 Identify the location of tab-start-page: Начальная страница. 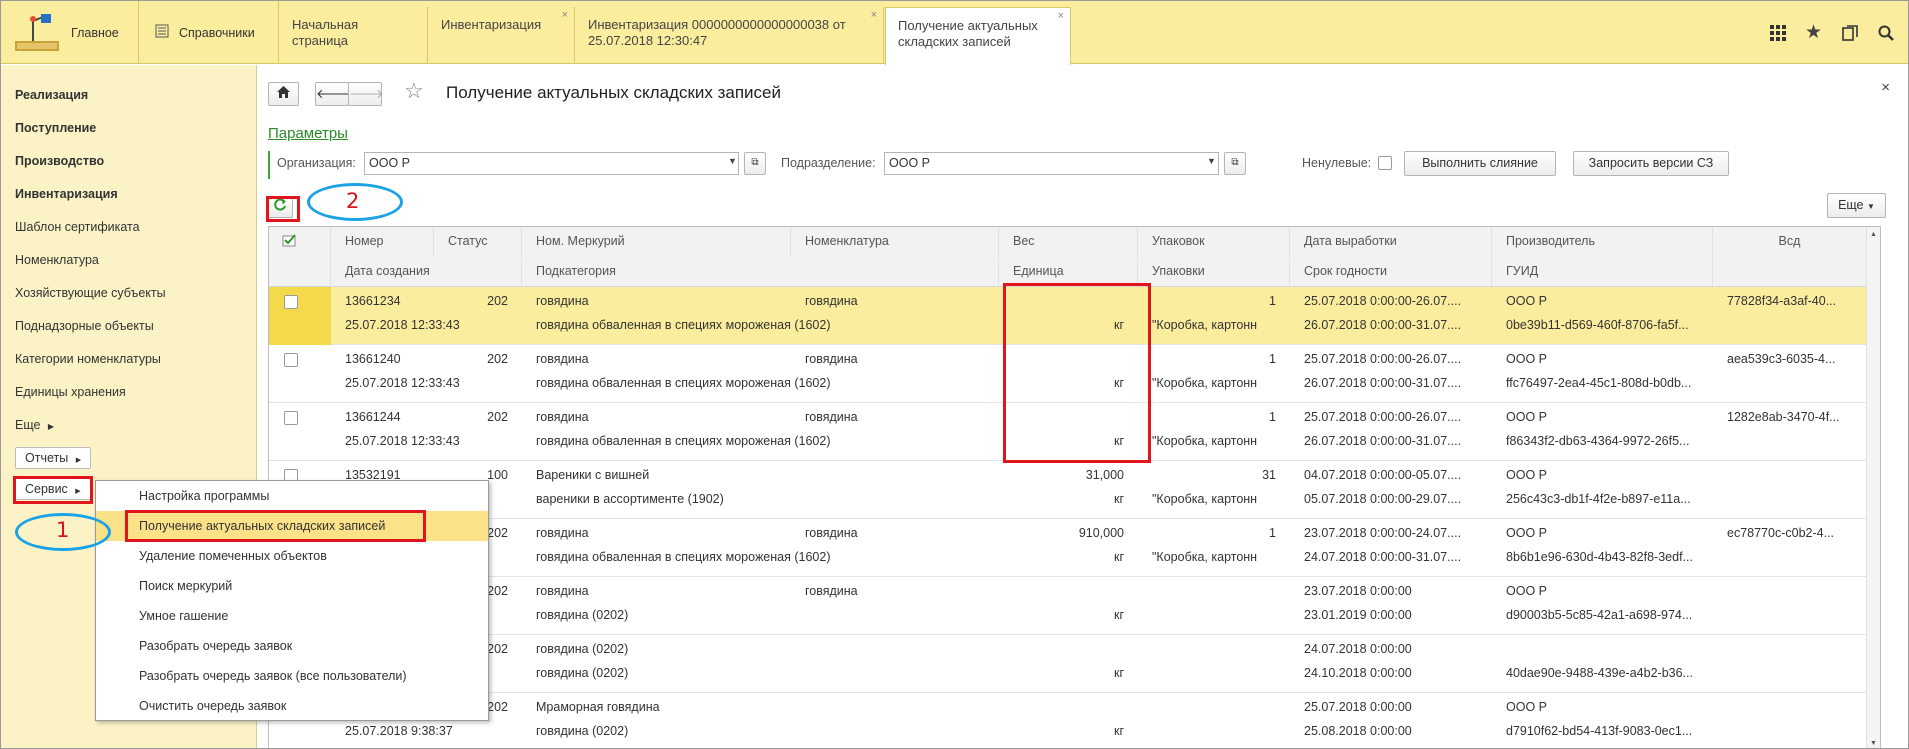
(354, 35).